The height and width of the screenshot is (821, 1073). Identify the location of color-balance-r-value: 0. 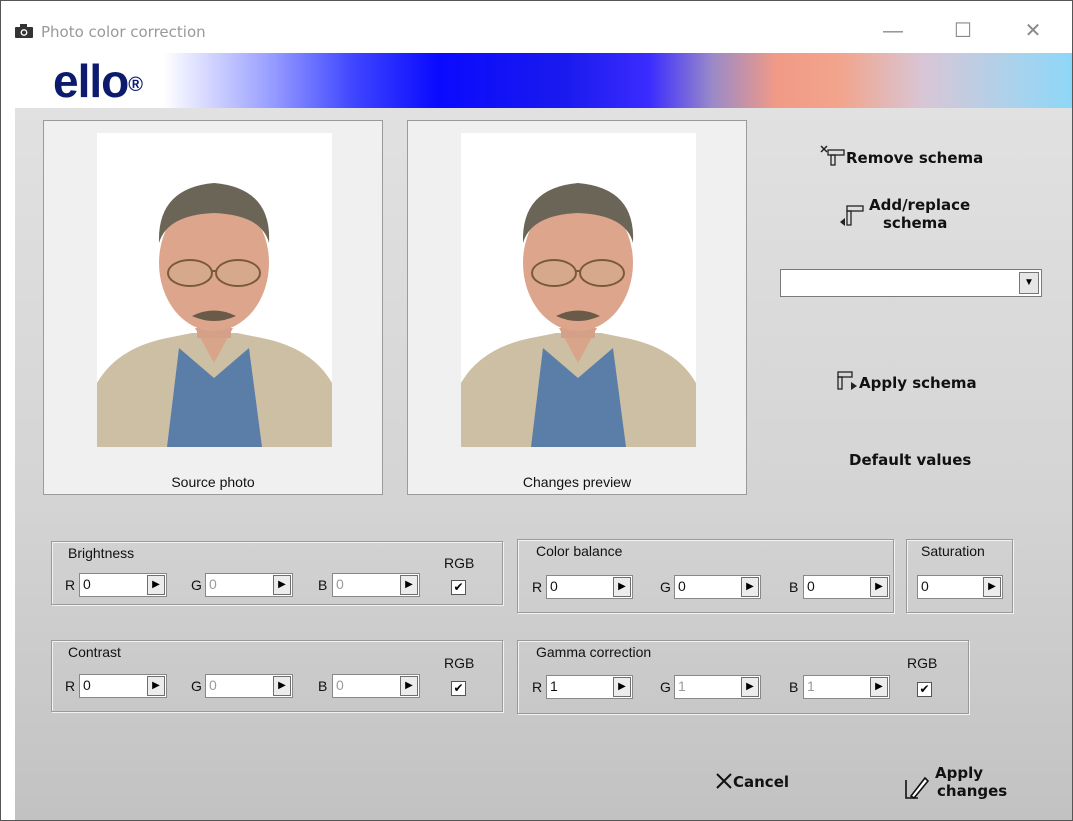
(554, 586).